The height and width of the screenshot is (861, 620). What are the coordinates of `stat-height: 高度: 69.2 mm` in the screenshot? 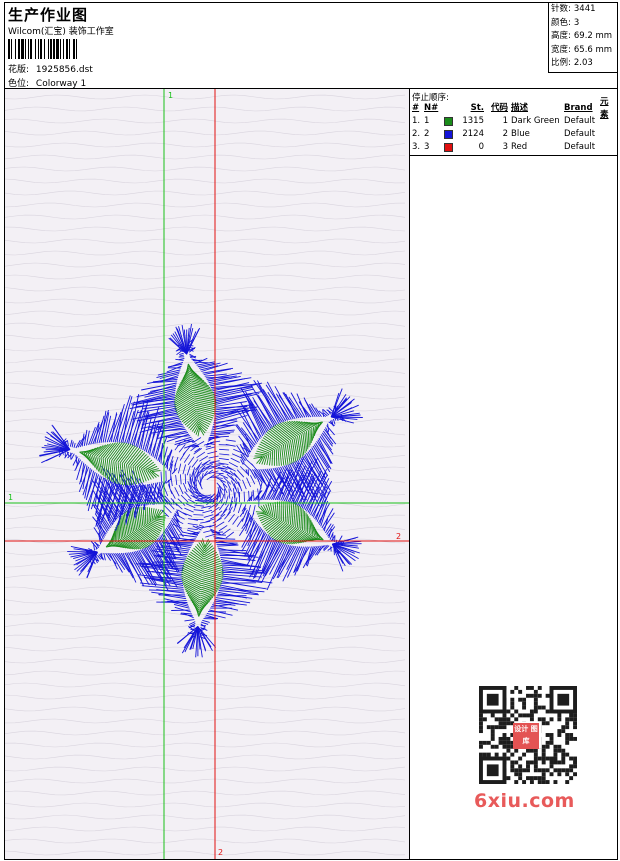 It's located at (582, 36).